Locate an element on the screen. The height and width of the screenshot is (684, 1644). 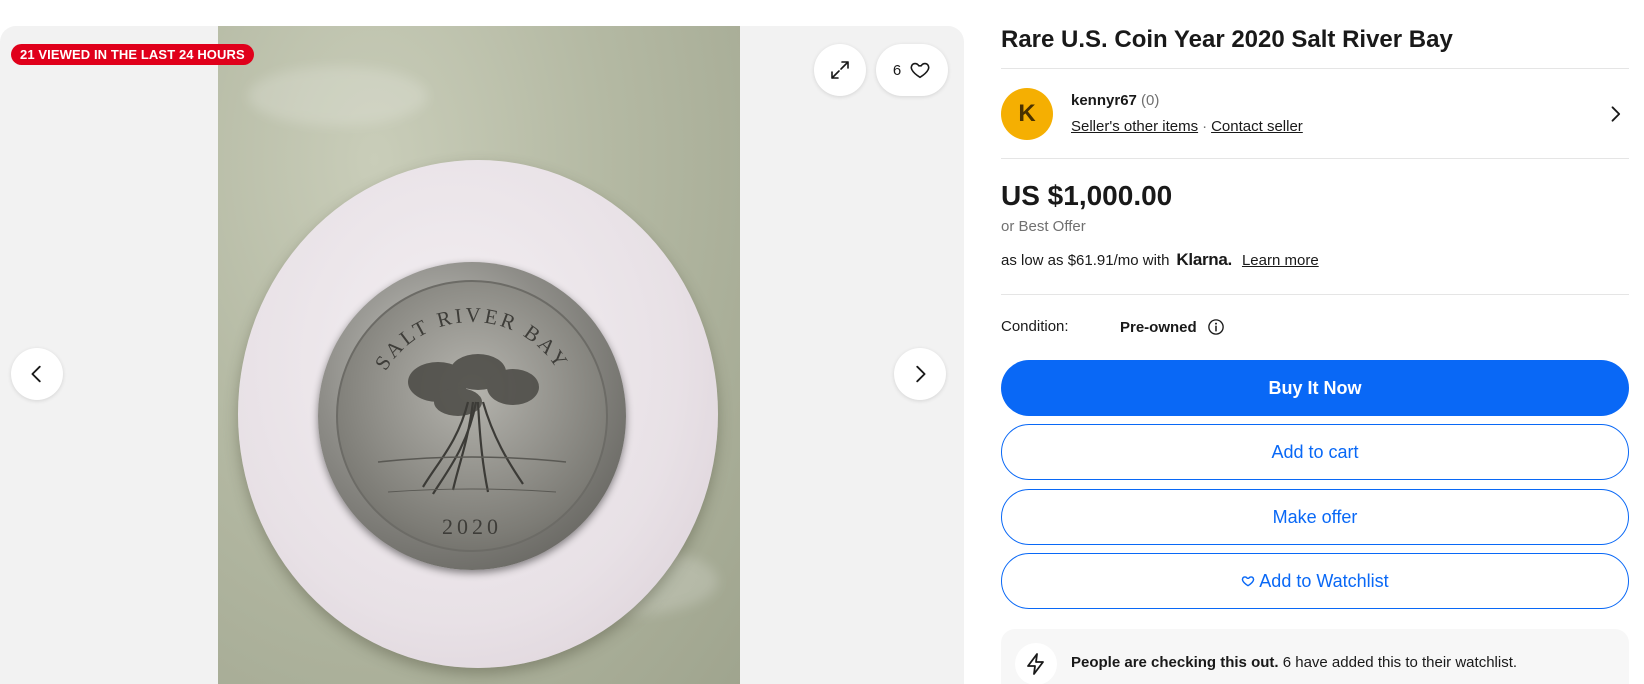
buy-it-now-button: Buy It Now is located at coordinates (1315, 388).